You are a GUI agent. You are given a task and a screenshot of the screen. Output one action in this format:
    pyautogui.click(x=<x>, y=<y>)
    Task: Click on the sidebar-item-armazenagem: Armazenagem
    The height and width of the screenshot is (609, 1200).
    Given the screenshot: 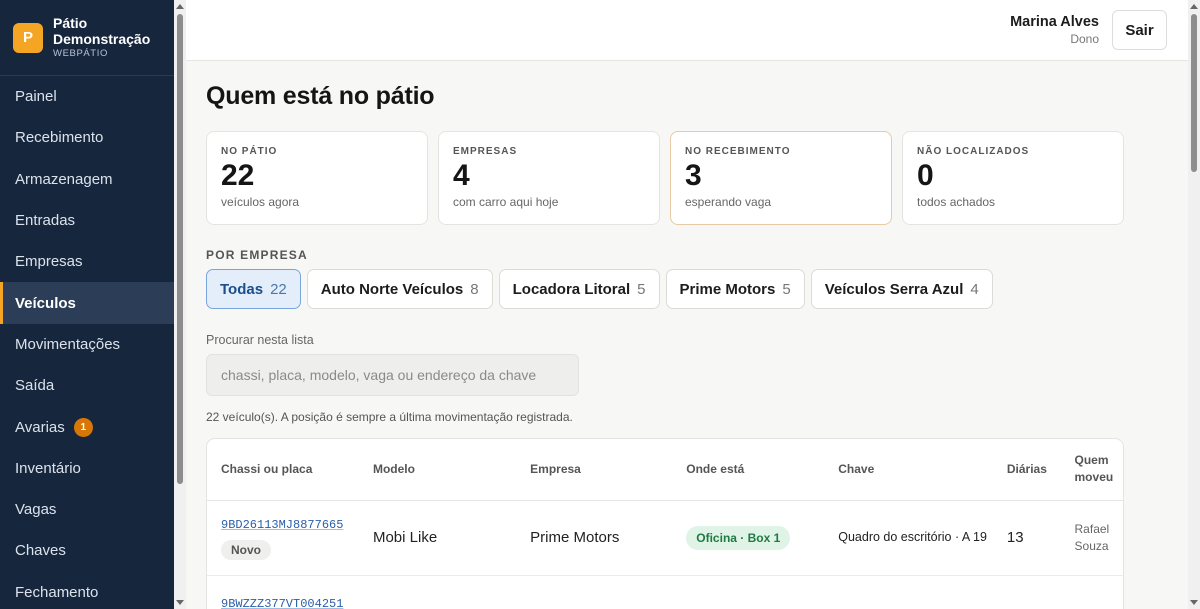 What is the action you would take?
    pyautogui.click(x=87, y=179)
    